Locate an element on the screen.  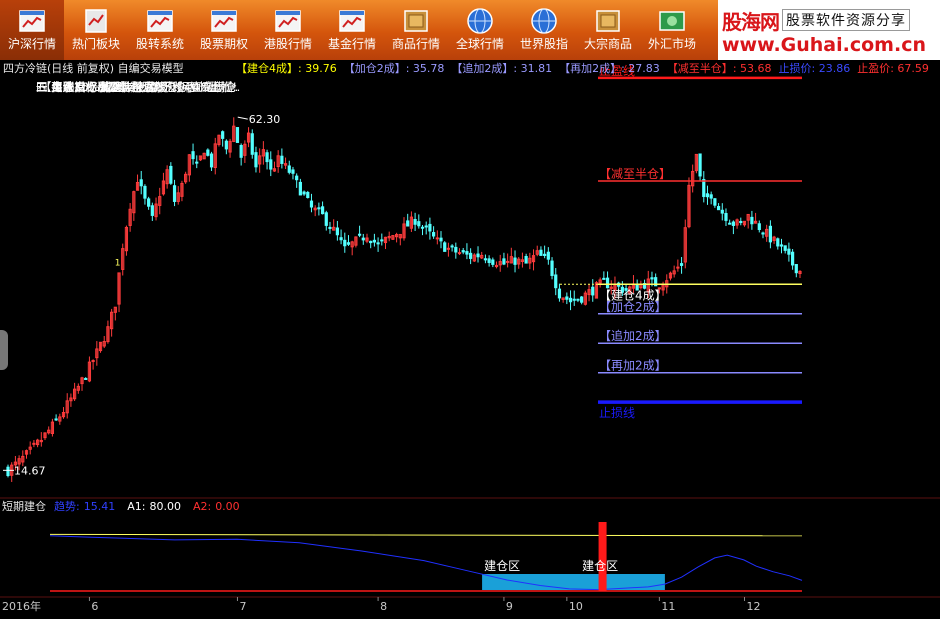
toolbar-button-7: 全球行情 is located at coordinates (480, 30).